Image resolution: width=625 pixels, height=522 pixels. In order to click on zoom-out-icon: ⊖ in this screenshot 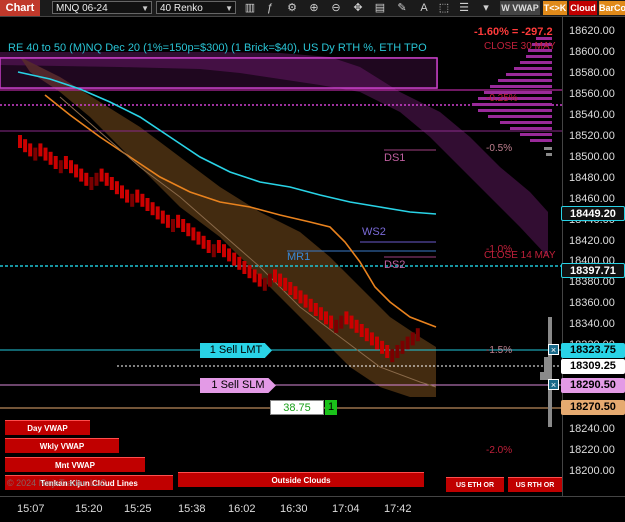, I will do `click(336, 8)`.